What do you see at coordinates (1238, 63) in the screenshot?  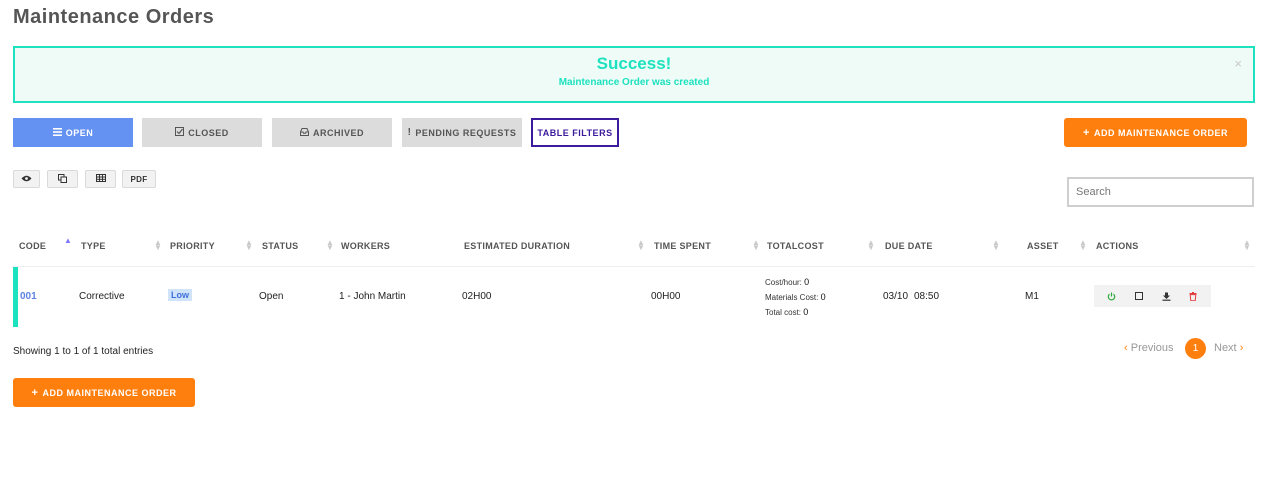 I see `close-icon: ×` at bounding box center [1238, 63].